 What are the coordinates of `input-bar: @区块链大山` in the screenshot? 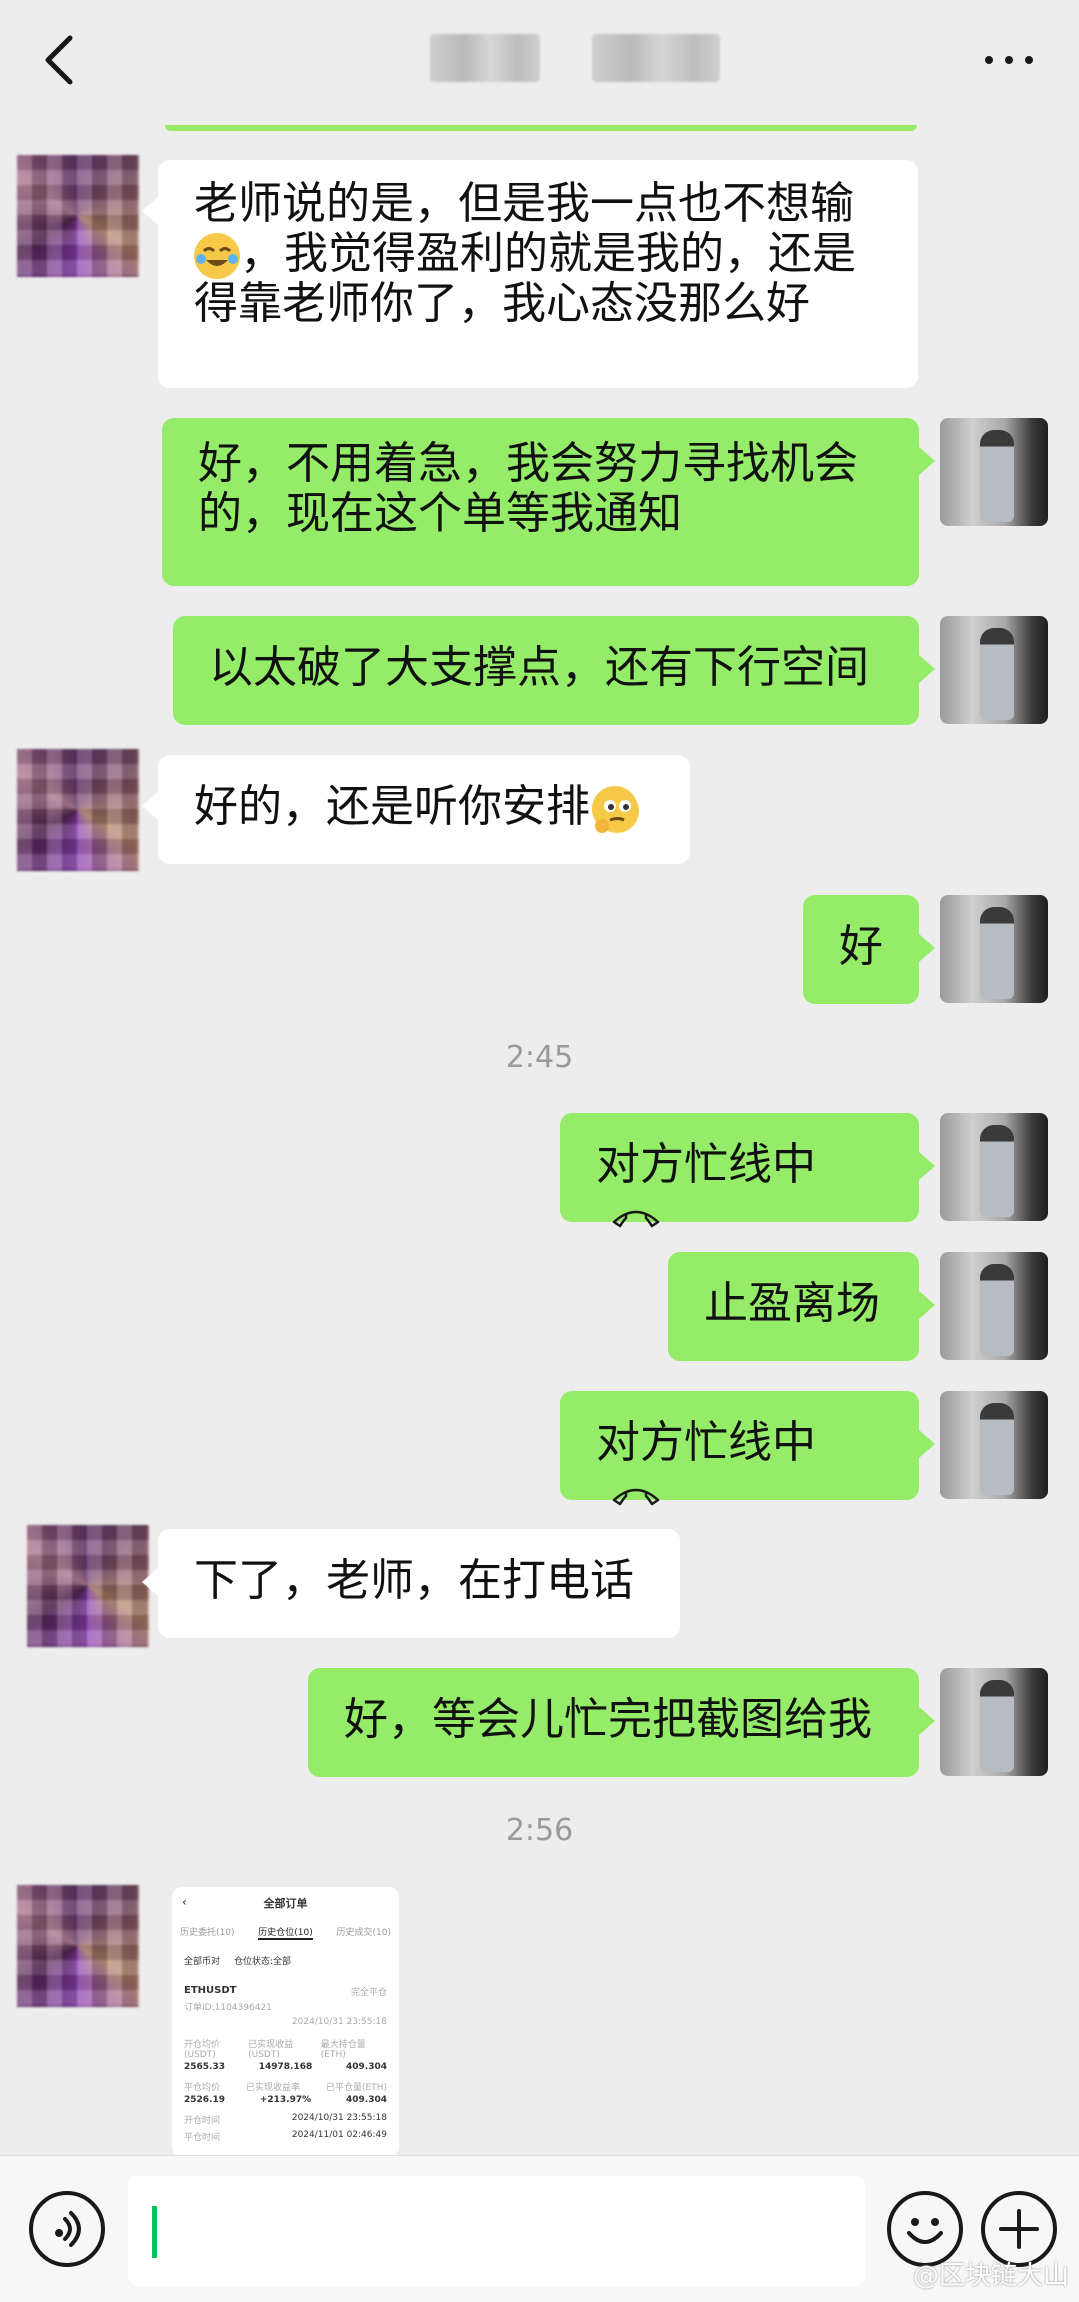 It's located at (539, 2228).